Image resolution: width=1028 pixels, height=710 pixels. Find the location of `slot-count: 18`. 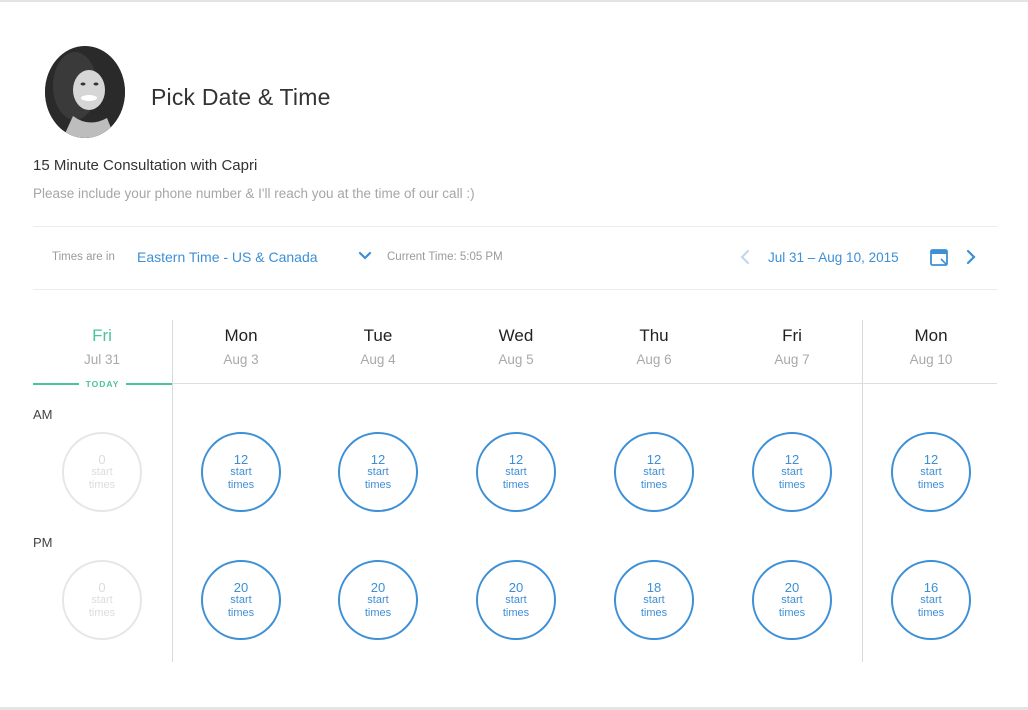

slot-count: 18 is located at coordinates (654, 587).